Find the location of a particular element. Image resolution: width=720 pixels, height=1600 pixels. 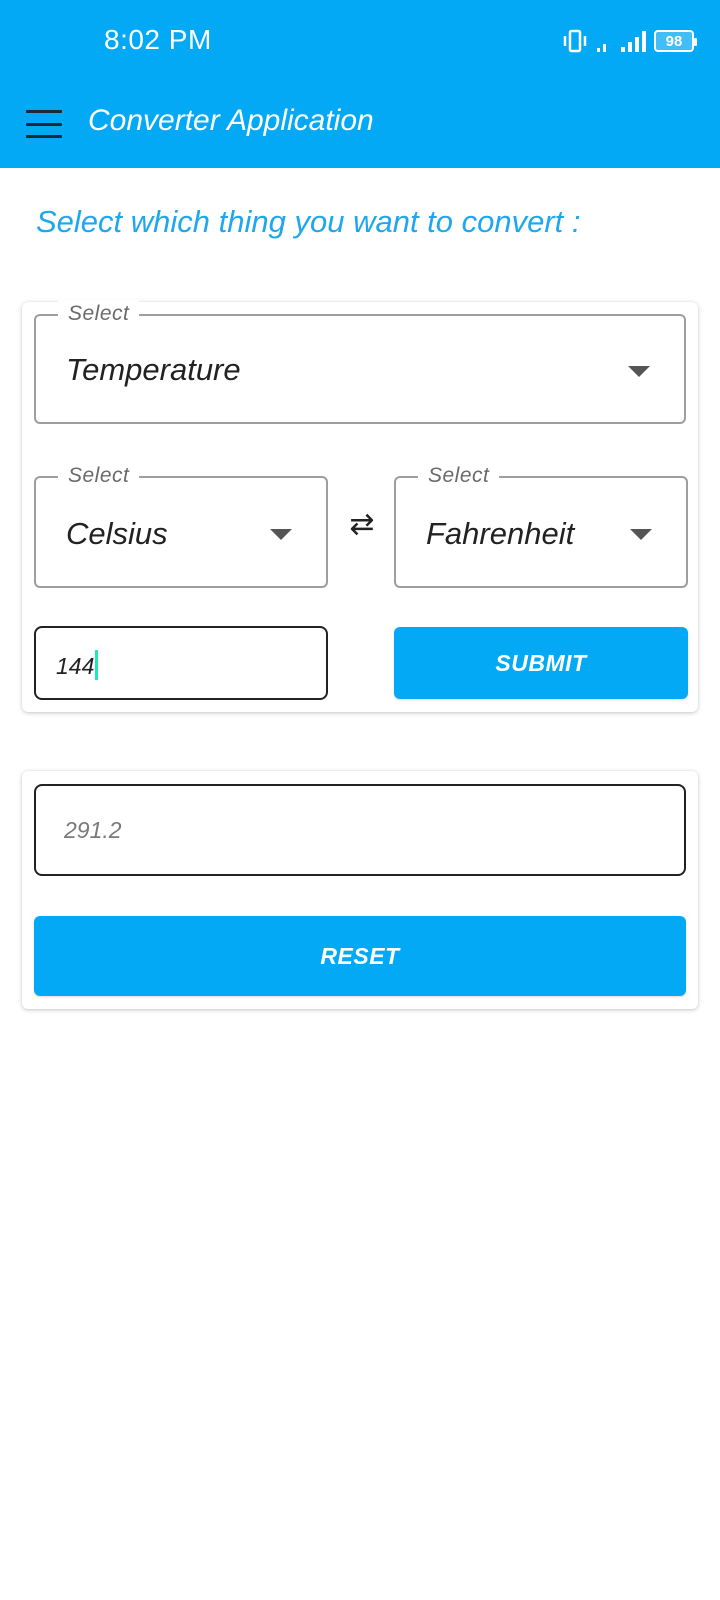

submit-button: SUBMIT is located at coordinates (541, 663).